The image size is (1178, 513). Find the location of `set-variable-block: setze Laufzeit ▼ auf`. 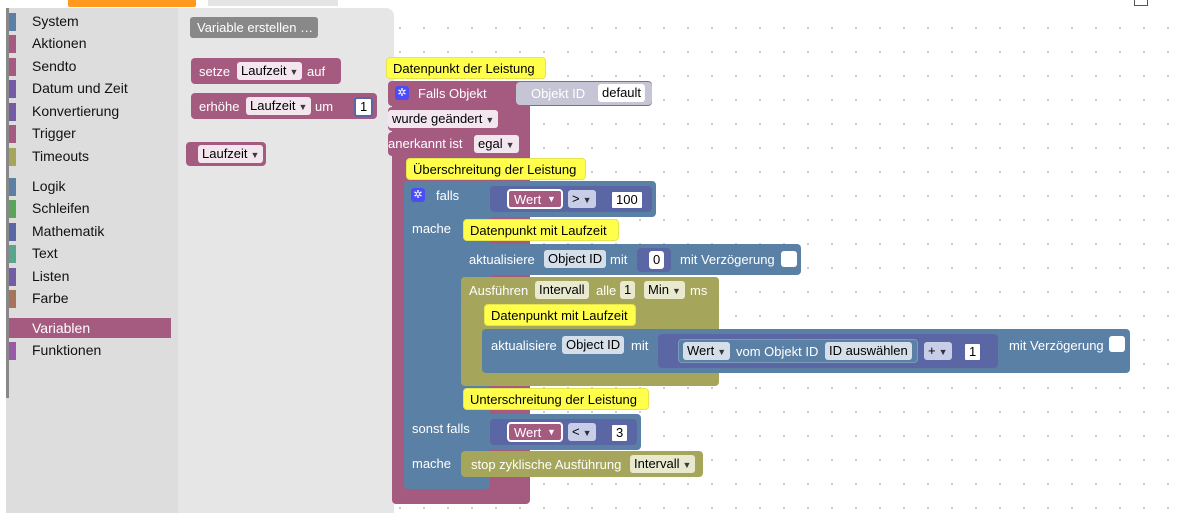

set-variable-block: setze Laufzeit ▼ auf is located at coordinates (266, 71).